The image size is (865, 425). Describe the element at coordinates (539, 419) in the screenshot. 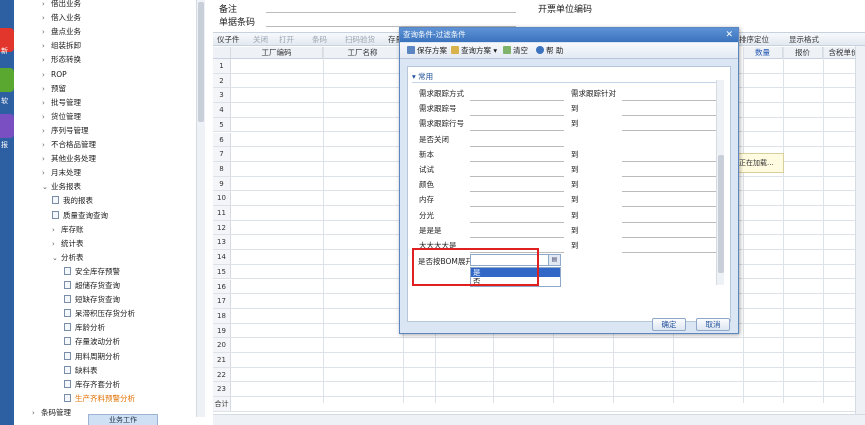

I see `grid-hscroll` at that location.